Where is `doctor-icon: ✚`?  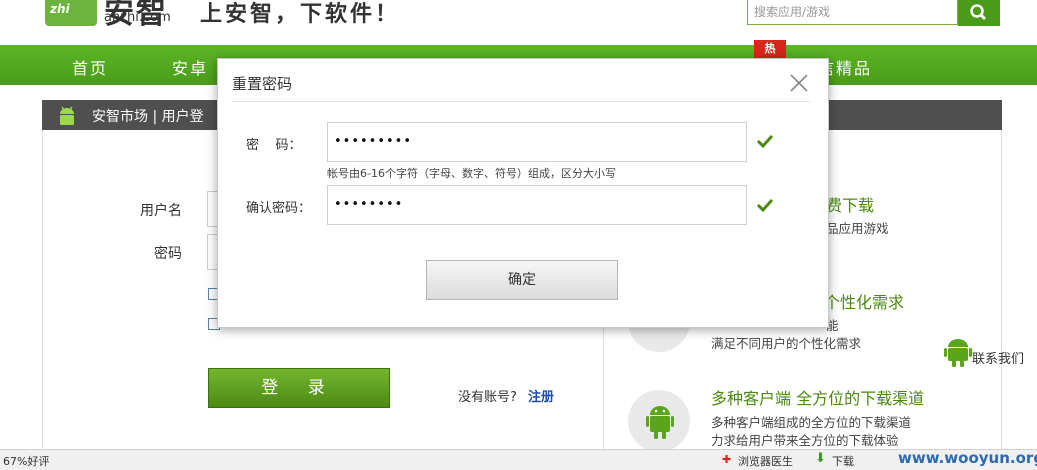
doctor-icon: ✚ is located at coordinates (727, 459).